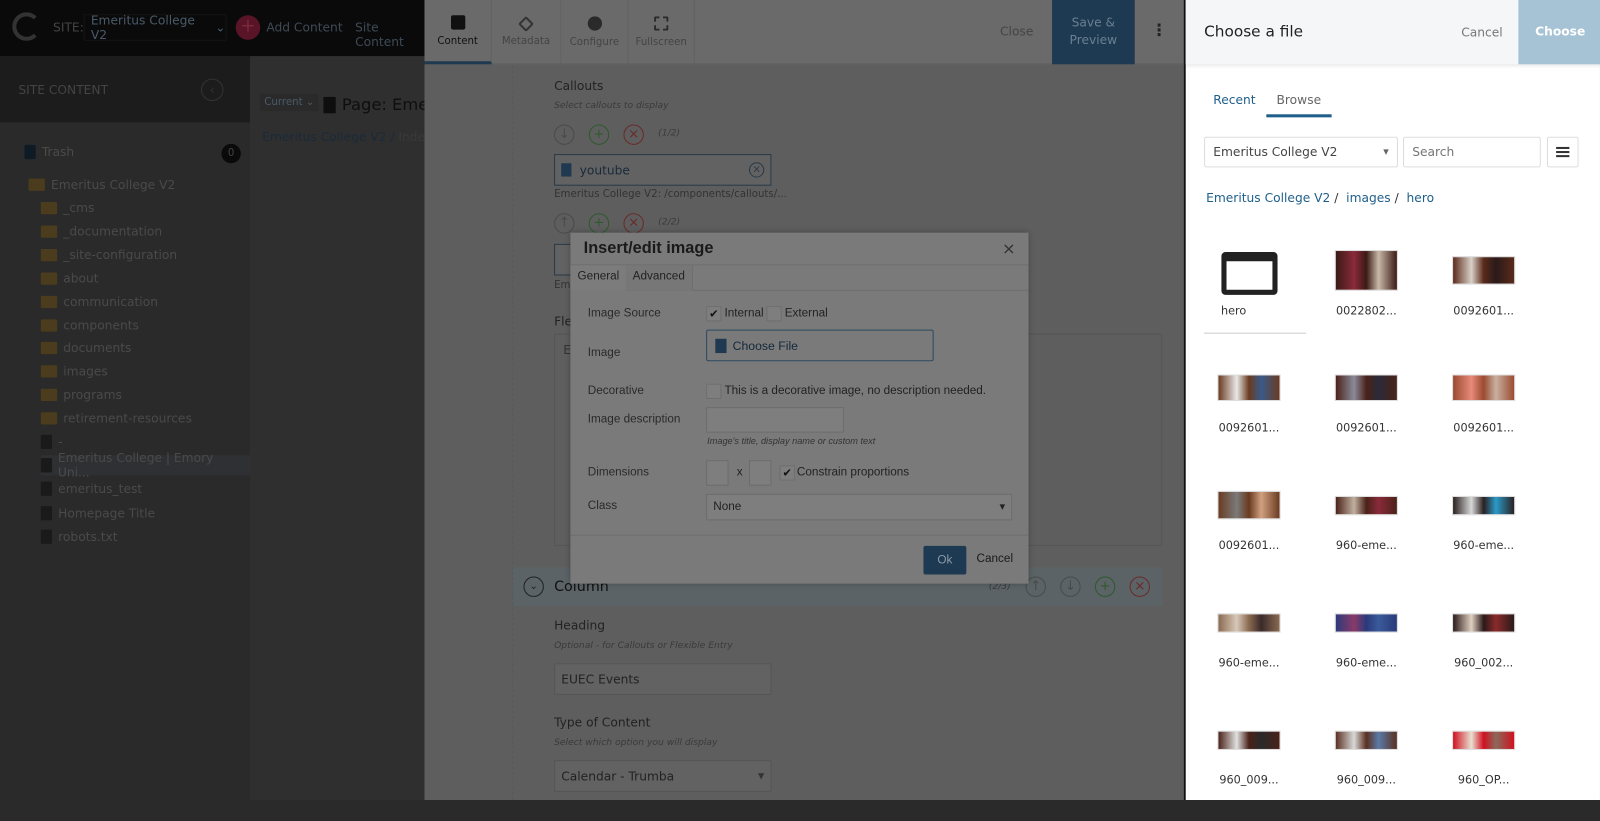 The image size is (1600, 821). Describe the element at coordinates (744, 313) in the screenshot. I see `internal-label: Internal` at that location.